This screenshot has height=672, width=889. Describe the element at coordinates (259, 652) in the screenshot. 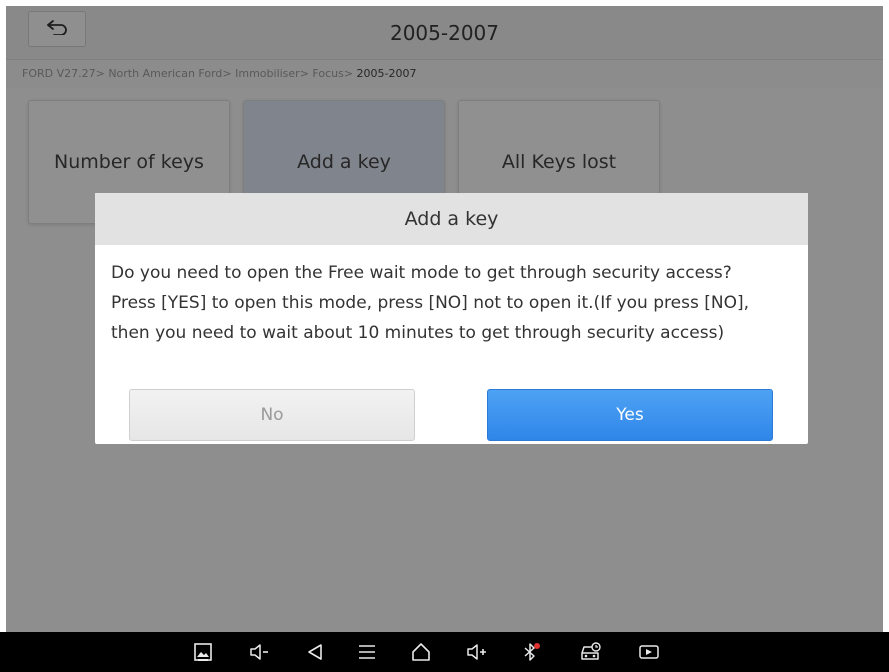

I see `volume-down-icon` at that location.